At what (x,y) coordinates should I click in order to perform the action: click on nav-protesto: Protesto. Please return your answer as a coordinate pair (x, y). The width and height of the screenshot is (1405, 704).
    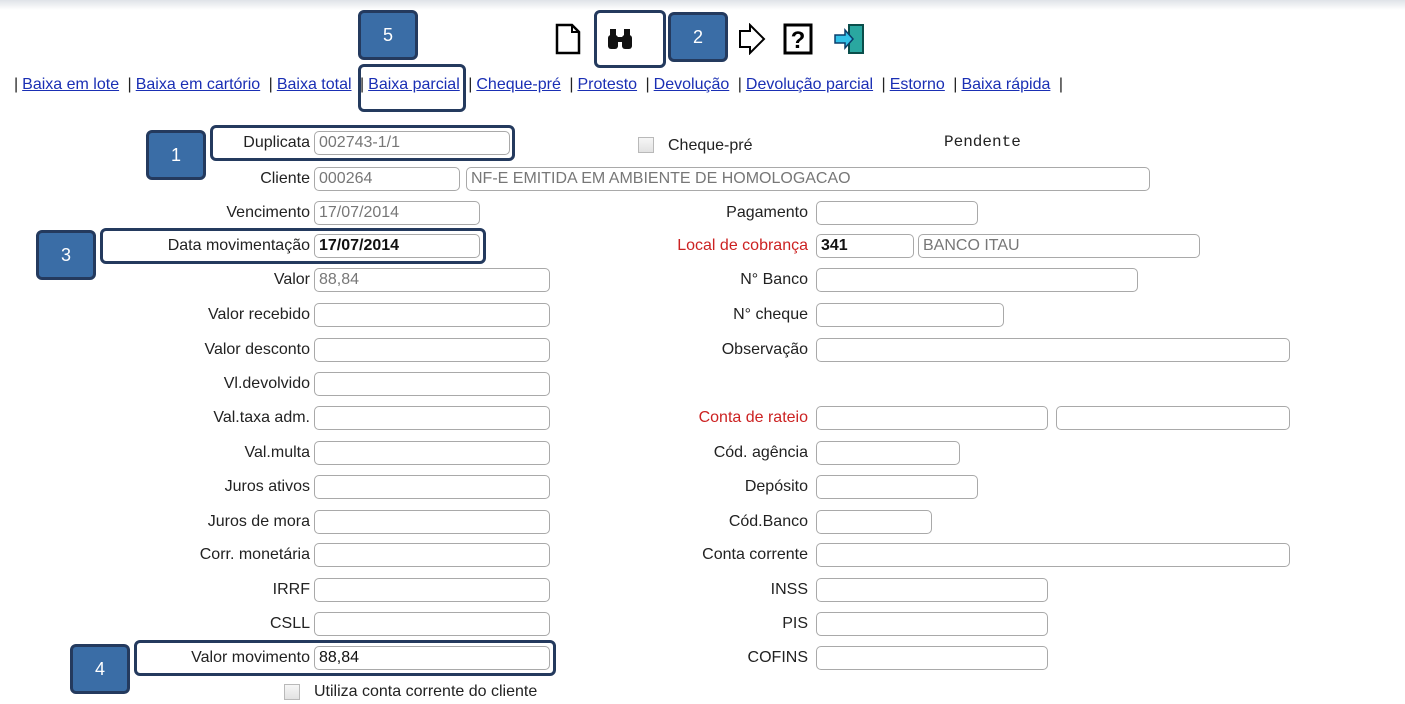
    Looking at the image, I should click on (607, 84).